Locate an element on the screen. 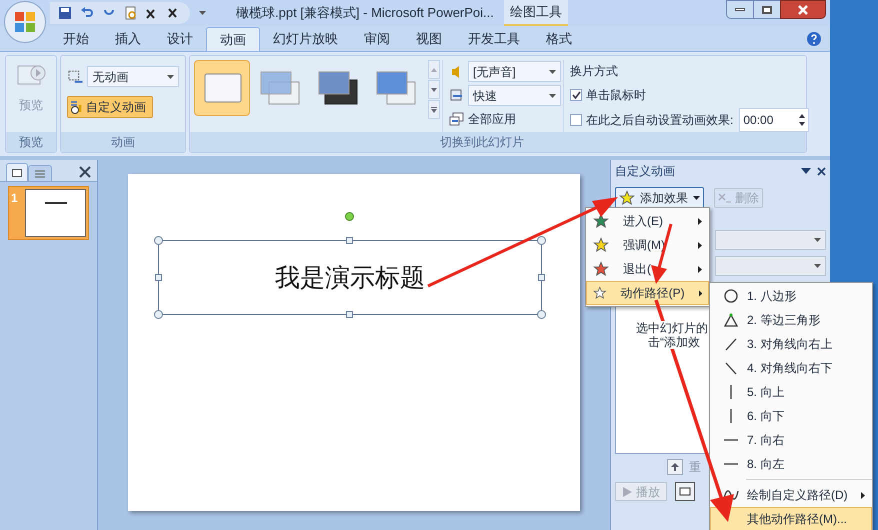  add-effect-button: 添加效果 is located at coordinates (659, 198).